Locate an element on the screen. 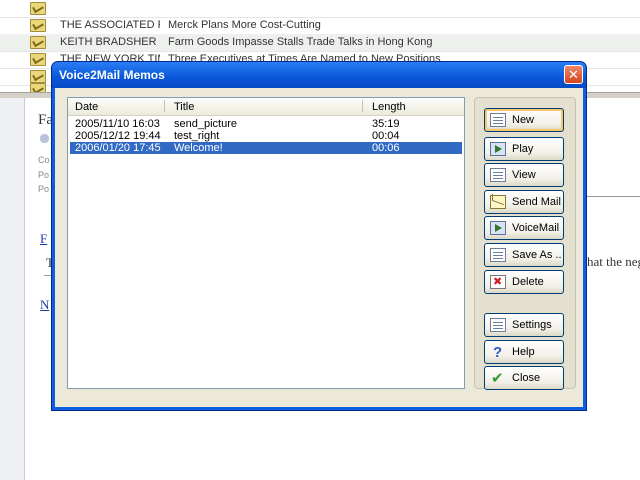 Image resolution: width=640 pixels, height=480 pixels. settings-button: Settings is located at coordinates (524, 325).